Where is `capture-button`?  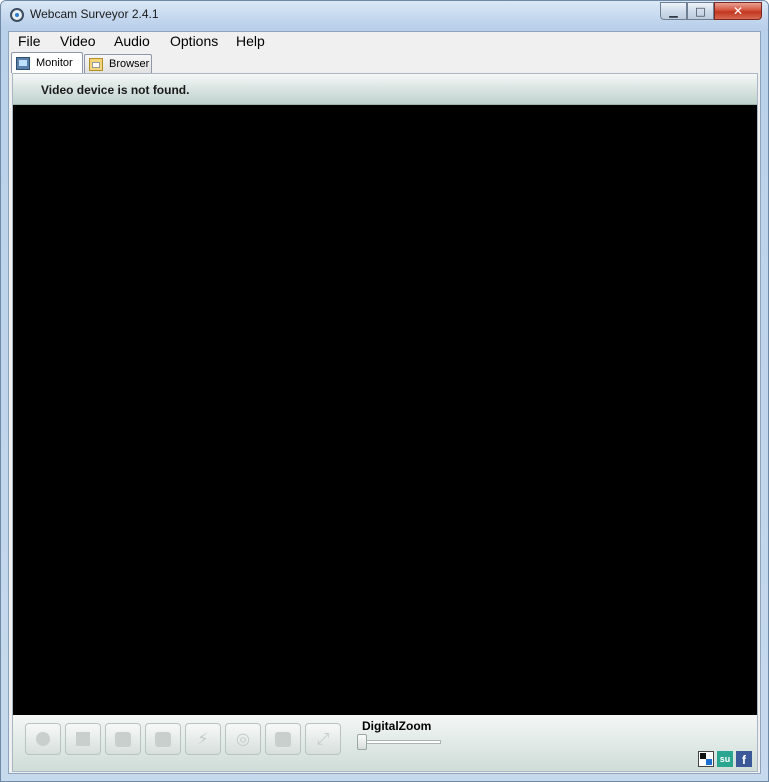 capture-button is located at coordinates (163, 739).